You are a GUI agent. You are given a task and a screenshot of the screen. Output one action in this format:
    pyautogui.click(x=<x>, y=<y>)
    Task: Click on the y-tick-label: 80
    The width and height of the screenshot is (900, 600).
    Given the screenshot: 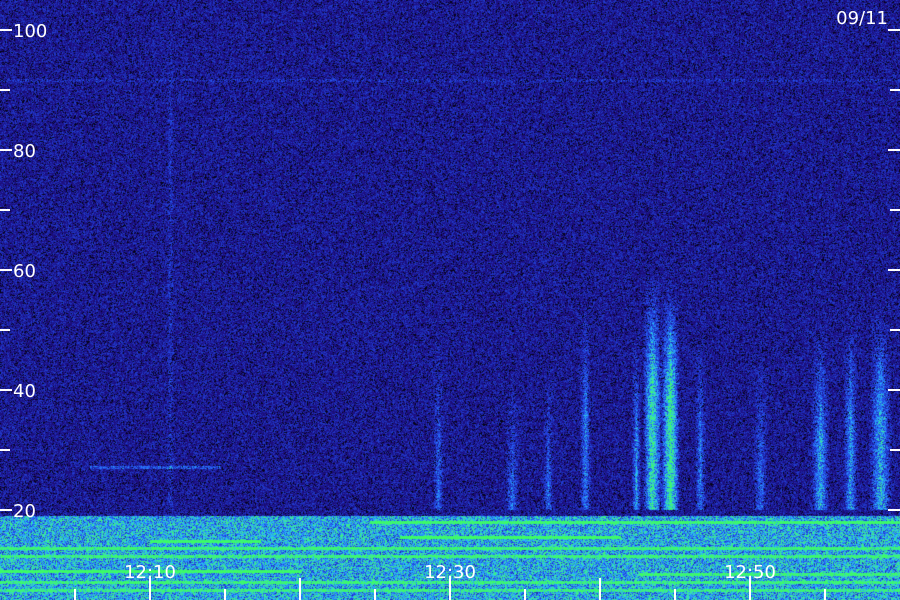 What is the action you would take?
    pyautogui.click(x=24, y=151)
    